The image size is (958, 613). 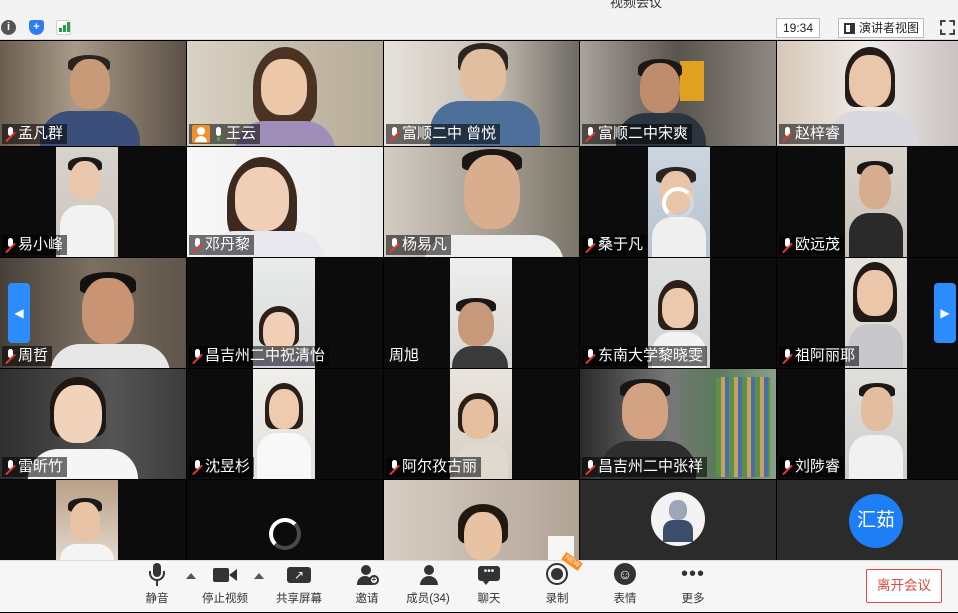 What do you see at coordinates (218, 134) in the screenshot?
I see `mic-on-icon` at bounding box center [218, 134].